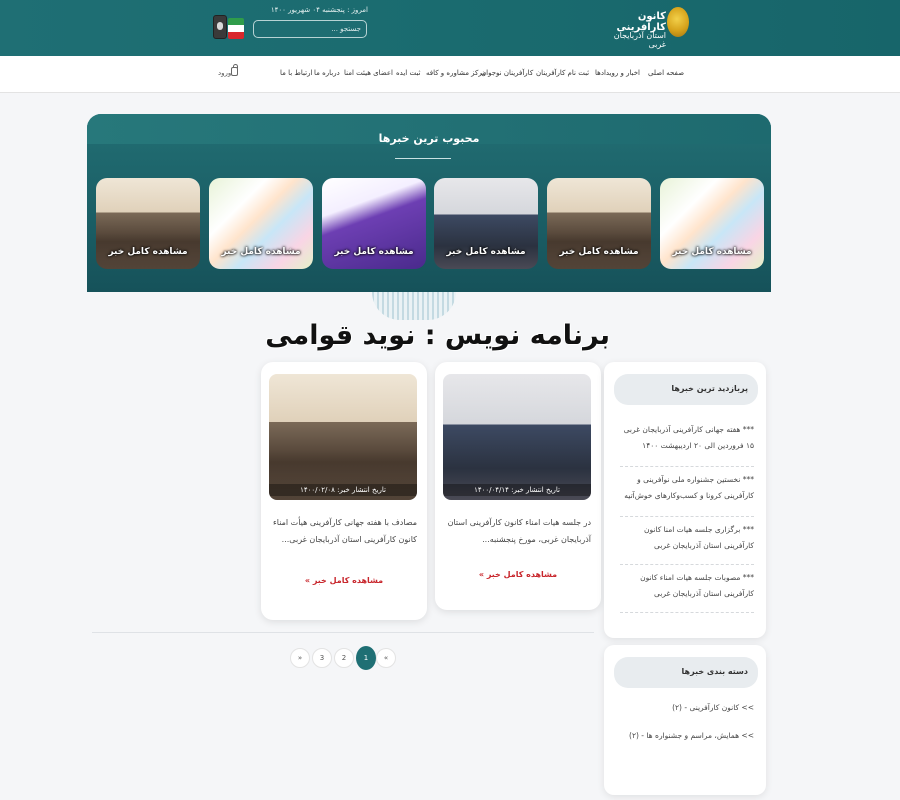  I want to click on news-photo: تاریخ انتشار خبر: ۱۴۰۰/۰۲/۰۸, so click(343, 437).